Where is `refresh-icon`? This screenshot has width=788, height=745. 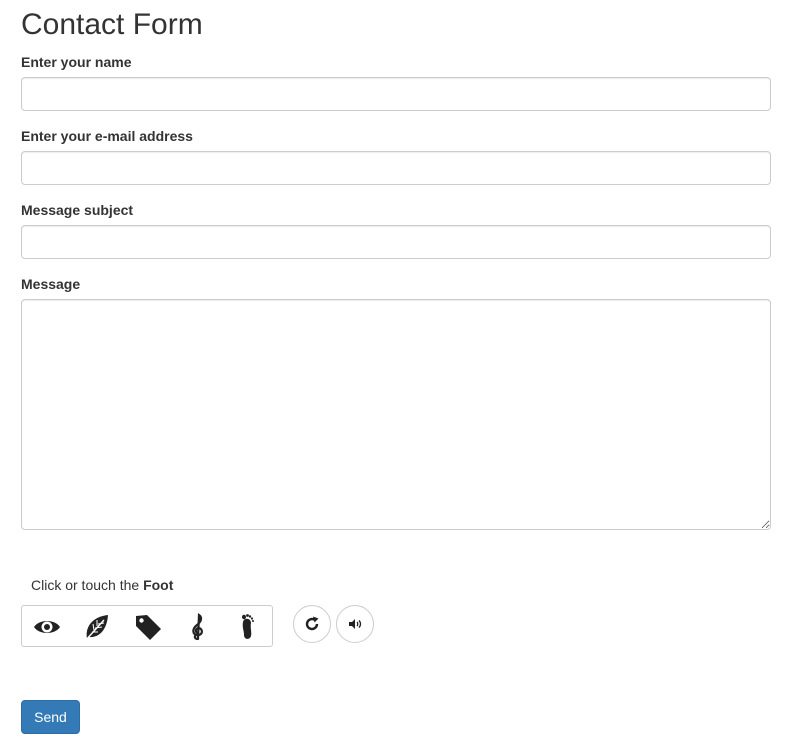 refresh-icon is located at coordinates (312, 623).